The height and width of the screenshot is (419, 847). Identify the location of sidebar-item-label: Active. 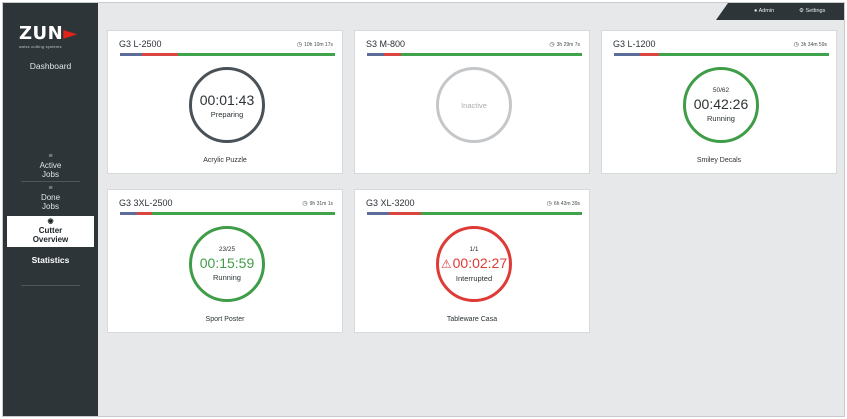
(50, 165).